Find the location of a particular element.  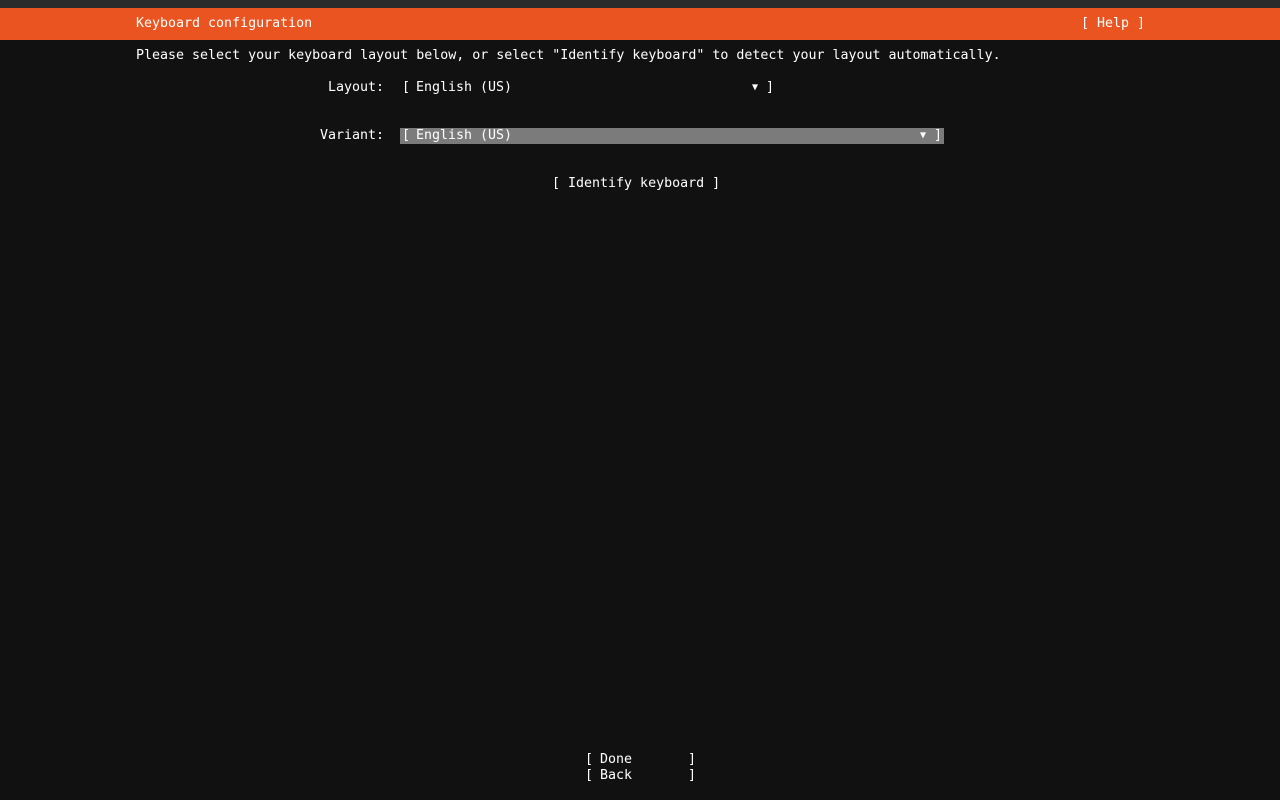

variant-value: English (US) is located at coordinates (464, 135).